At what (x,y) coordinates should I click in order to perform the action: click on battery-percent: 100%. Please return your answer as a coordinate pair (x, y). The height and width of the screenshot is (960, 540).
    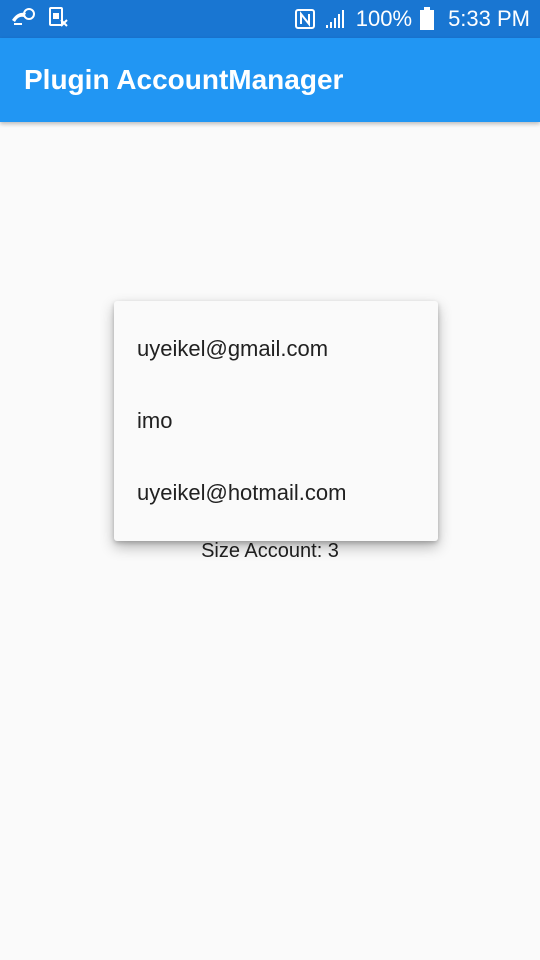
    Looking at the image, I should click on (384, 18).